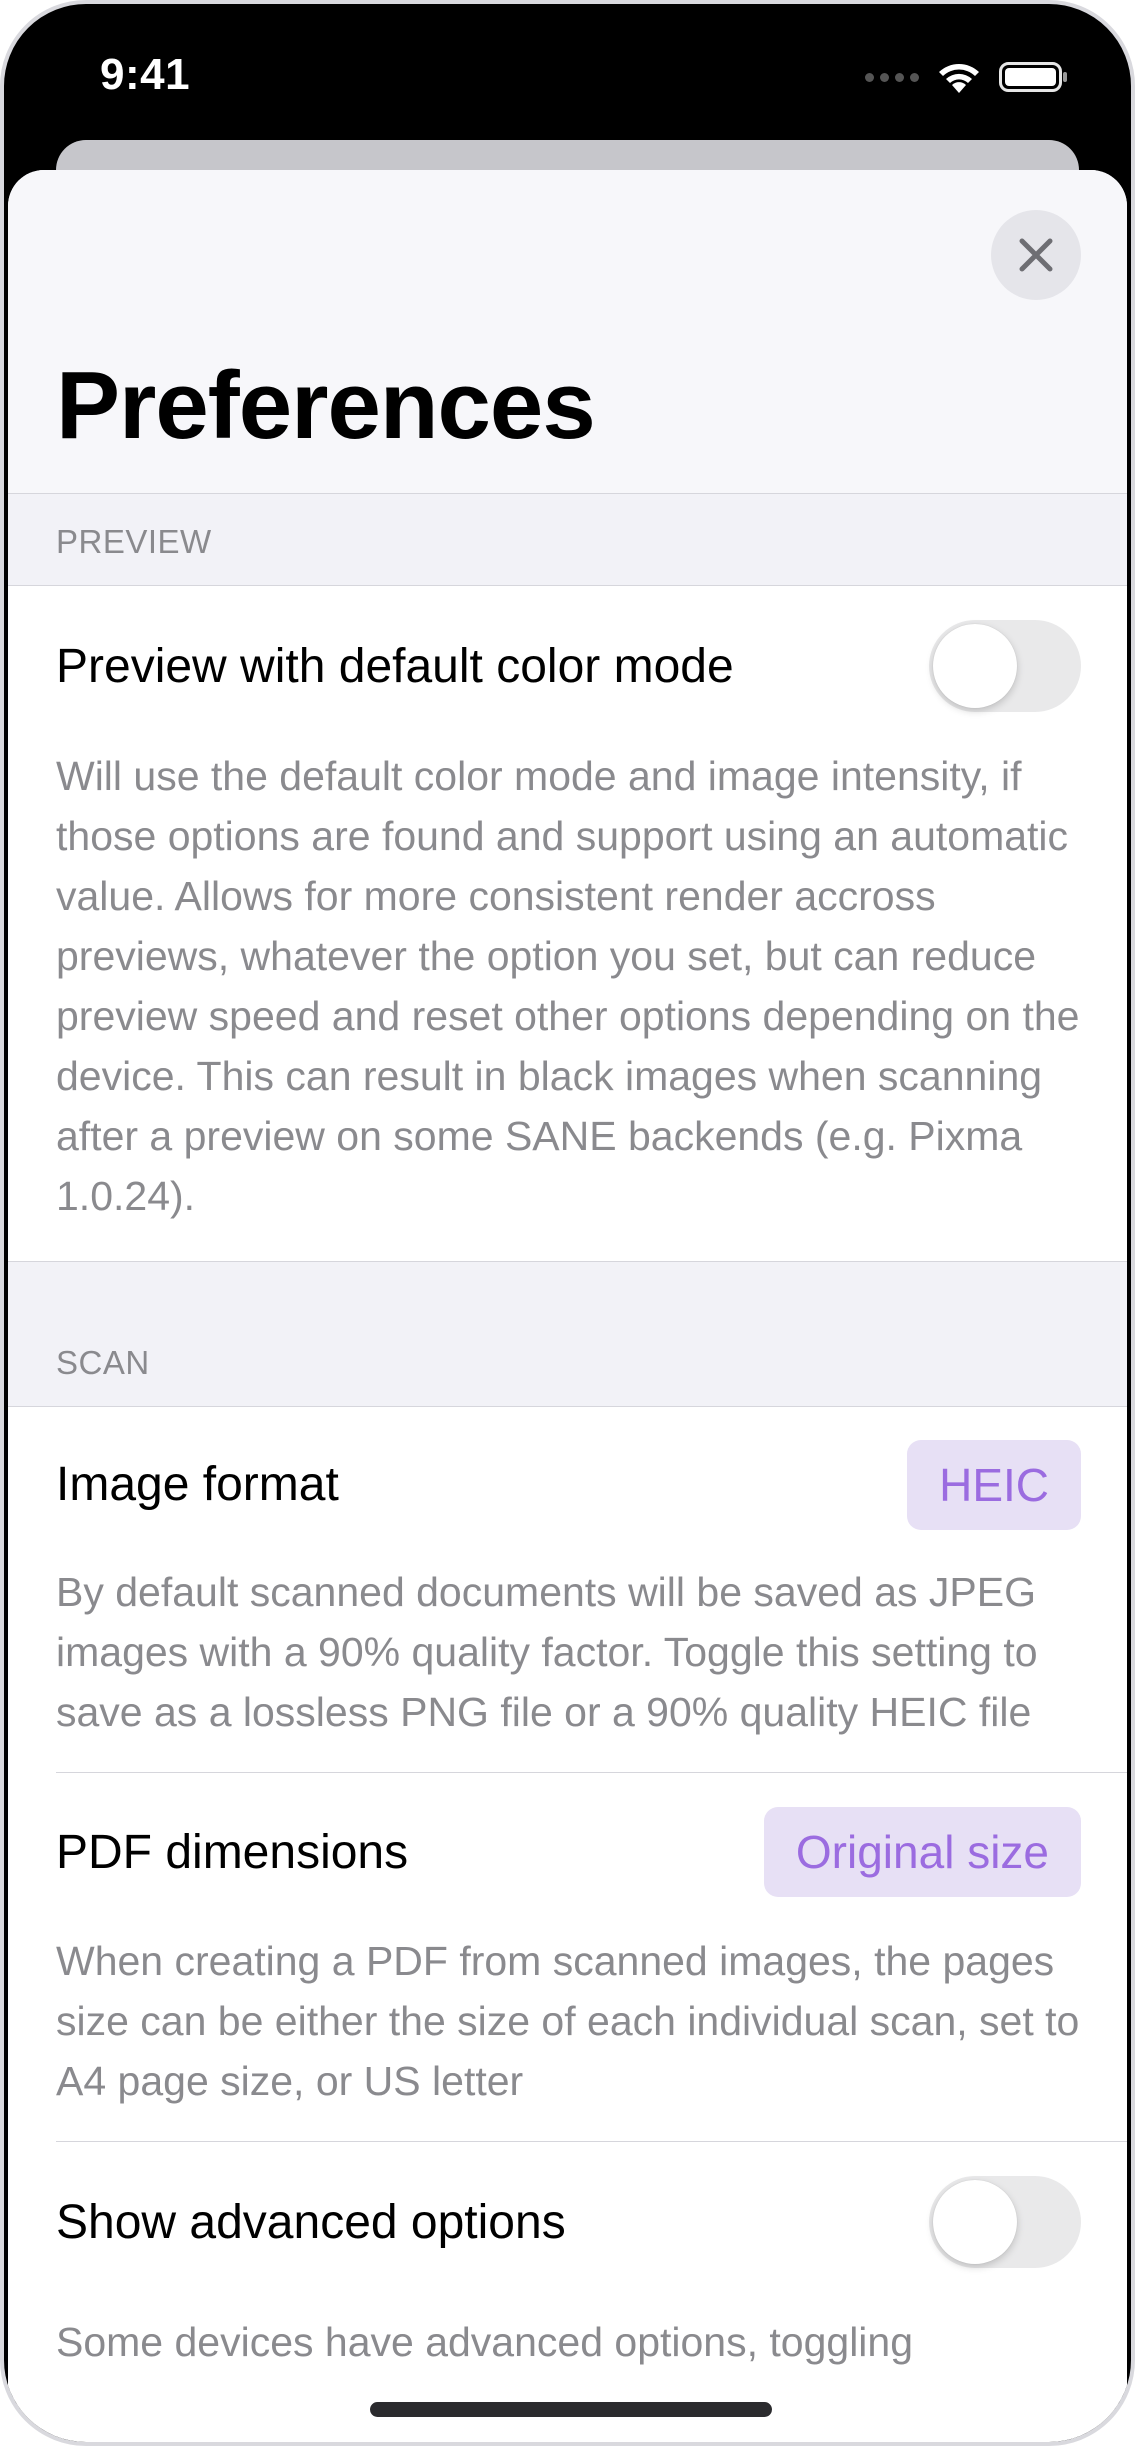 The image size is (1135, 2446). What do you see at coordinates (145, 74) in the screenshot?
I see `status-time: 9:41` at bounding box center [145, 74].